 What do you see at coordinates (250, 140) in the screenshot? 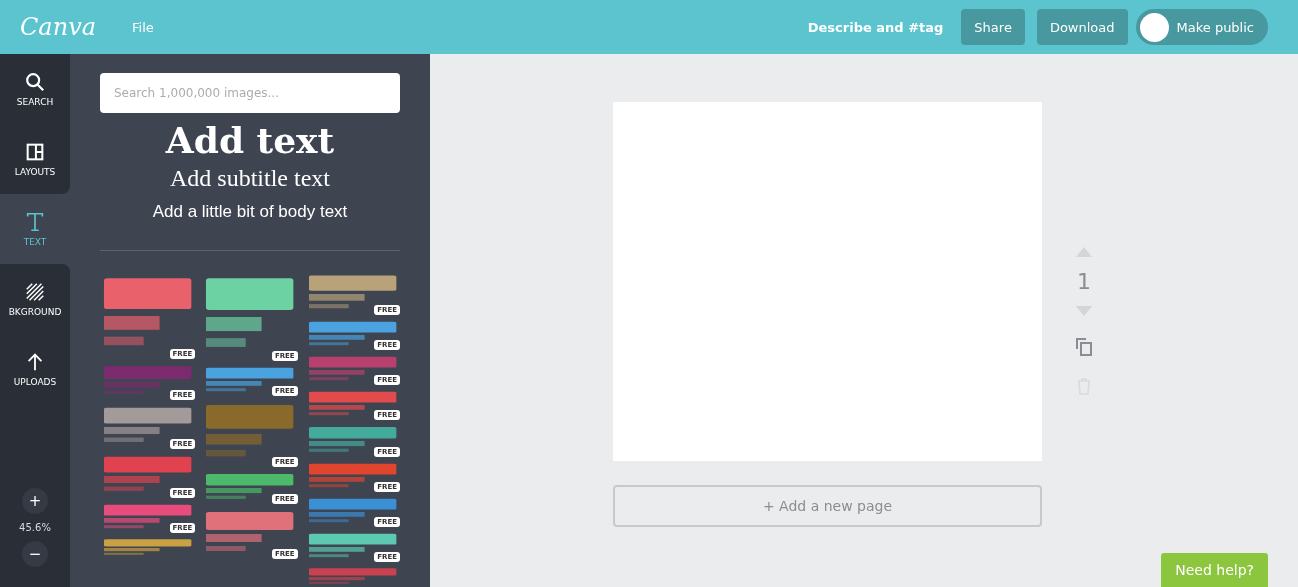
I see `add-heading-button: Add text` at bounding box center [250, 140].